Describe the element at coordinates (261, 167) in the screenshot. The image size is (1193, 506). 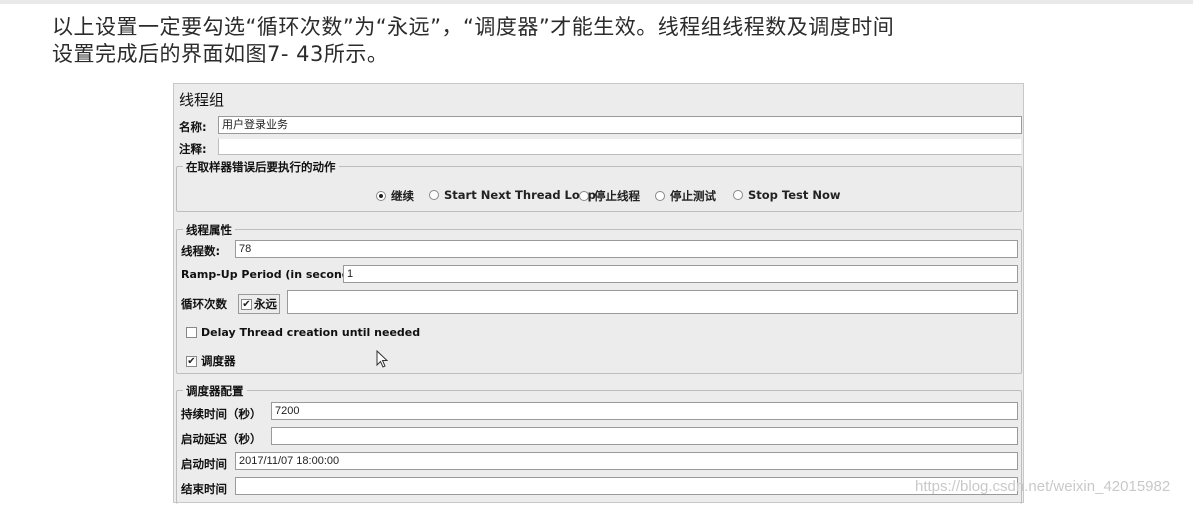
I see `error-action-legend: 在取样器错误后要执行的动作` at that location.